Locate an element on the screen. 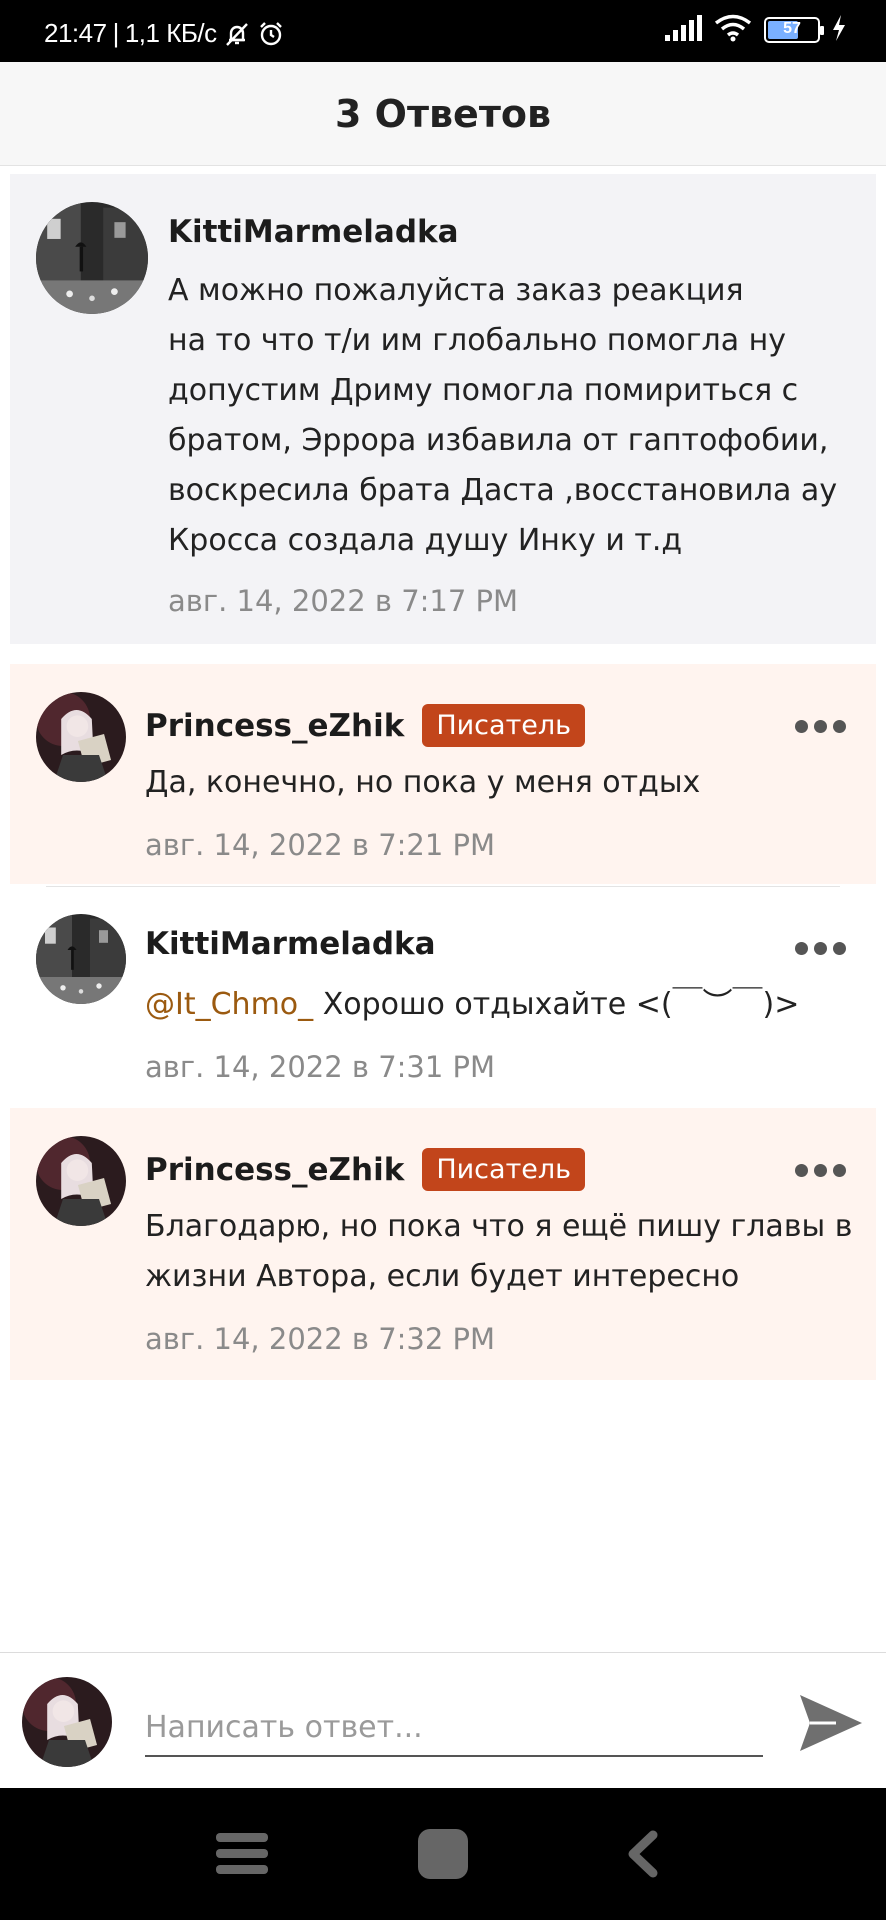 The image size is (886, 1920). battery-level: 57 is located at coordinates (792, 28).